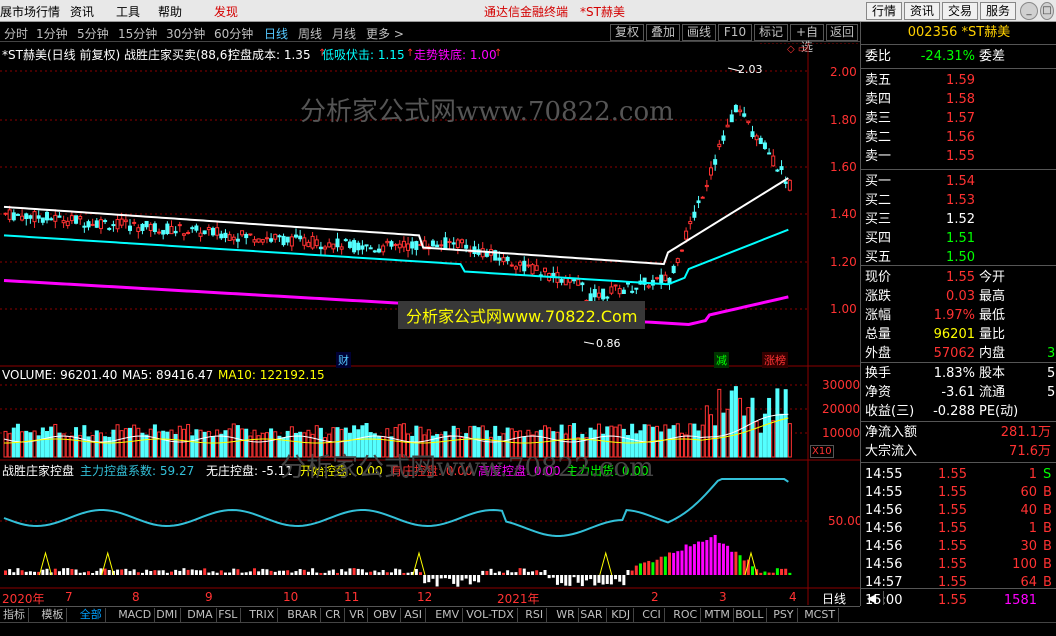  Describe the element at coordinates (958, 334) in the screenshot. I see `stat-row: 总量 96201 量比` at that location.